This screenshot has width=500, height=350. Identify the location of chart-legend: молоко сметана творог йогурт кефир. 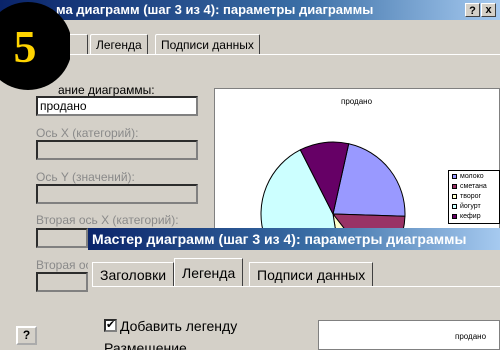
(474, 197).